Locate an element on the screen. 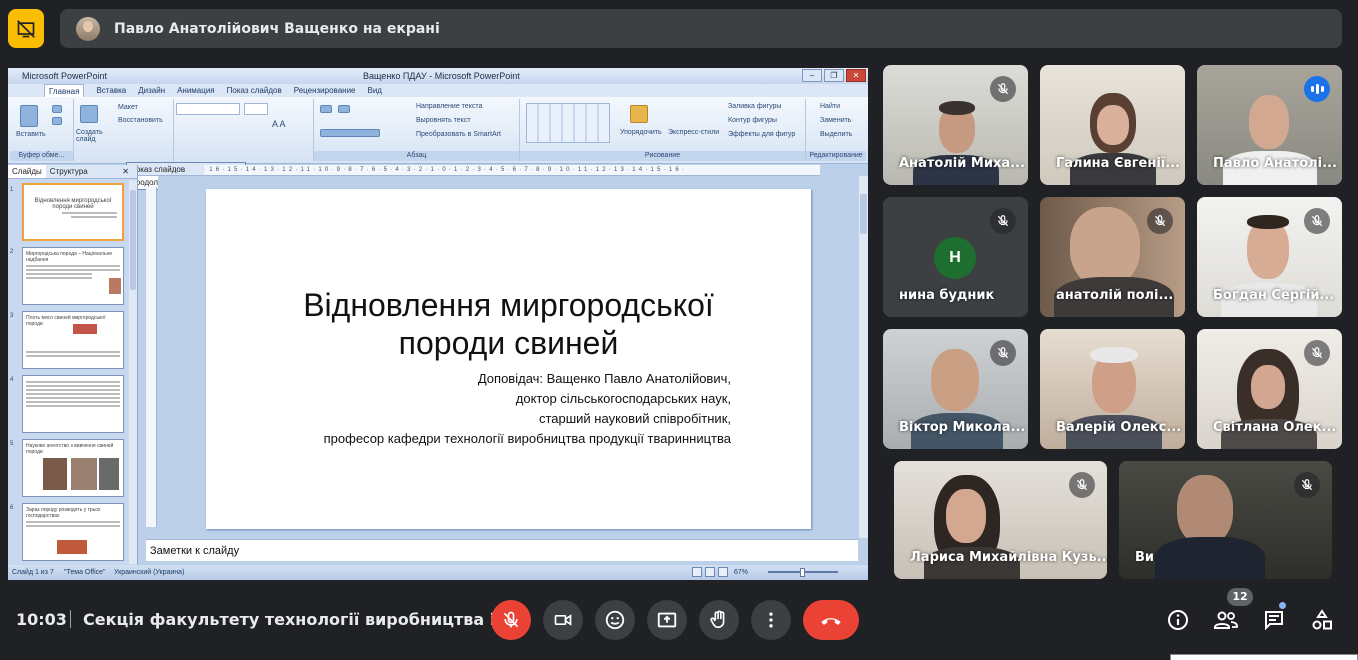 The width and height of the screenshot is (1358, 660). people-icon is located at coordinates (1226, 620).